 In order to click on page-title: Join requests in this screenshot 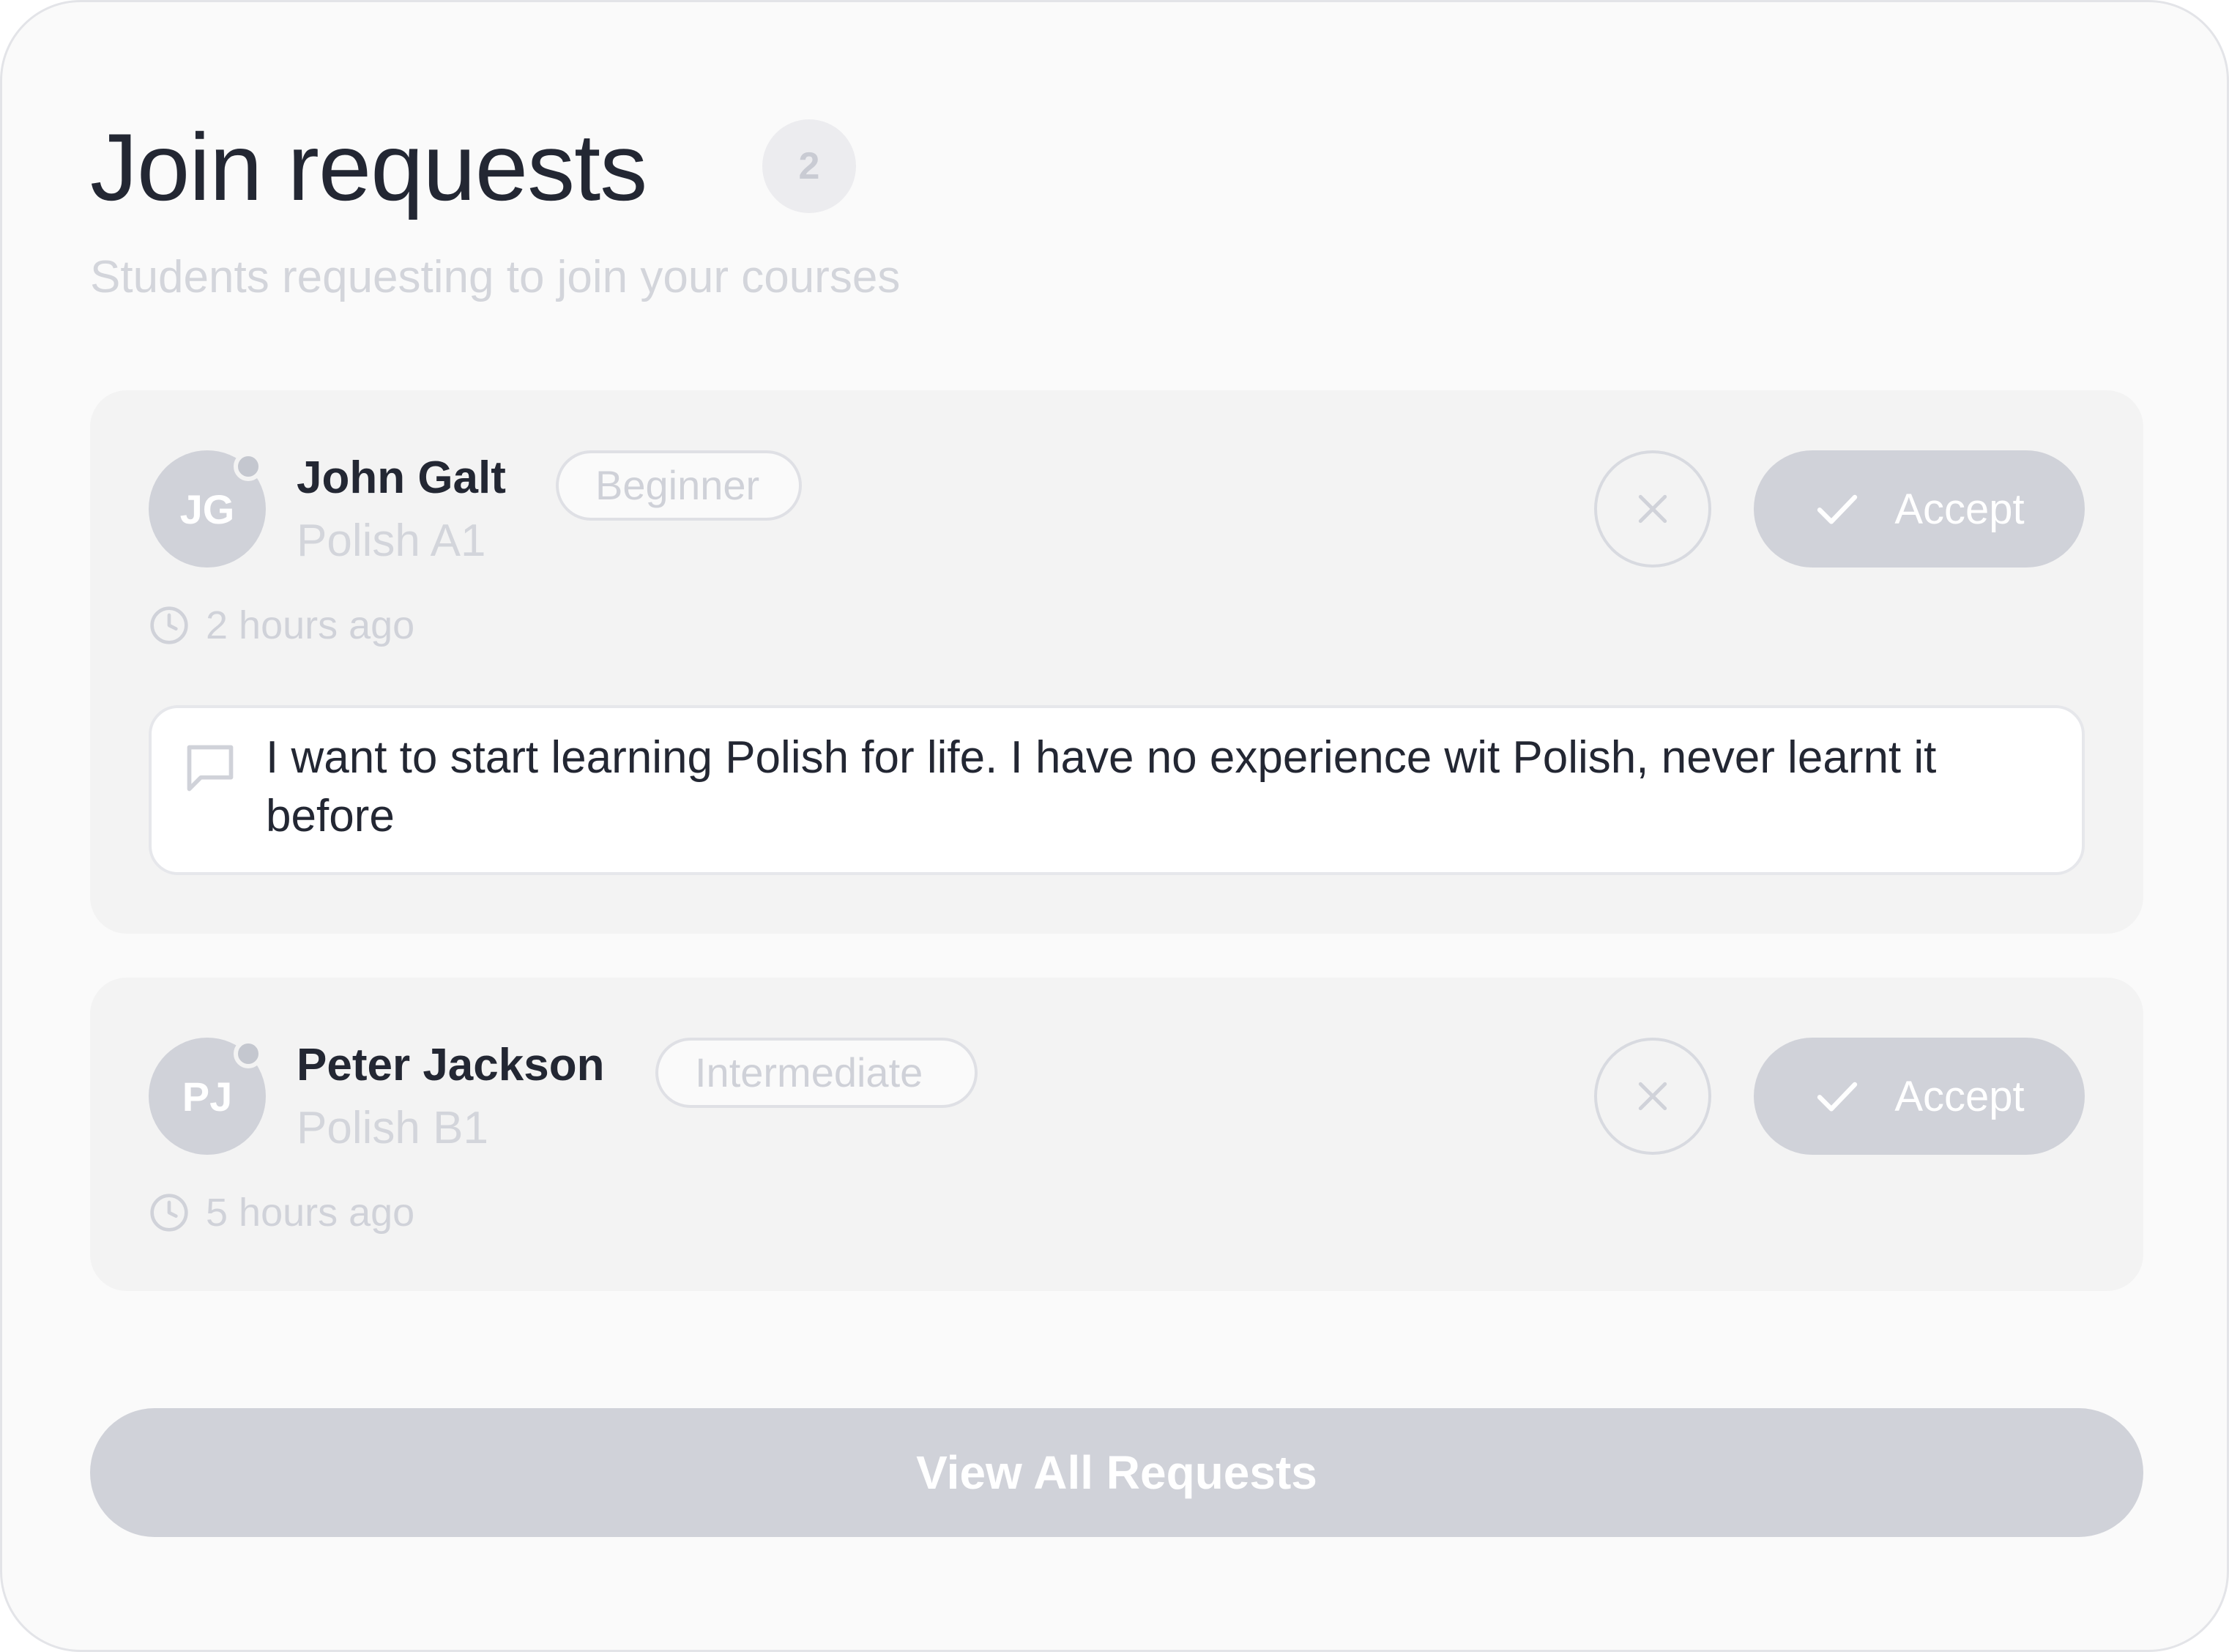, I will do `click(368, 167)`.